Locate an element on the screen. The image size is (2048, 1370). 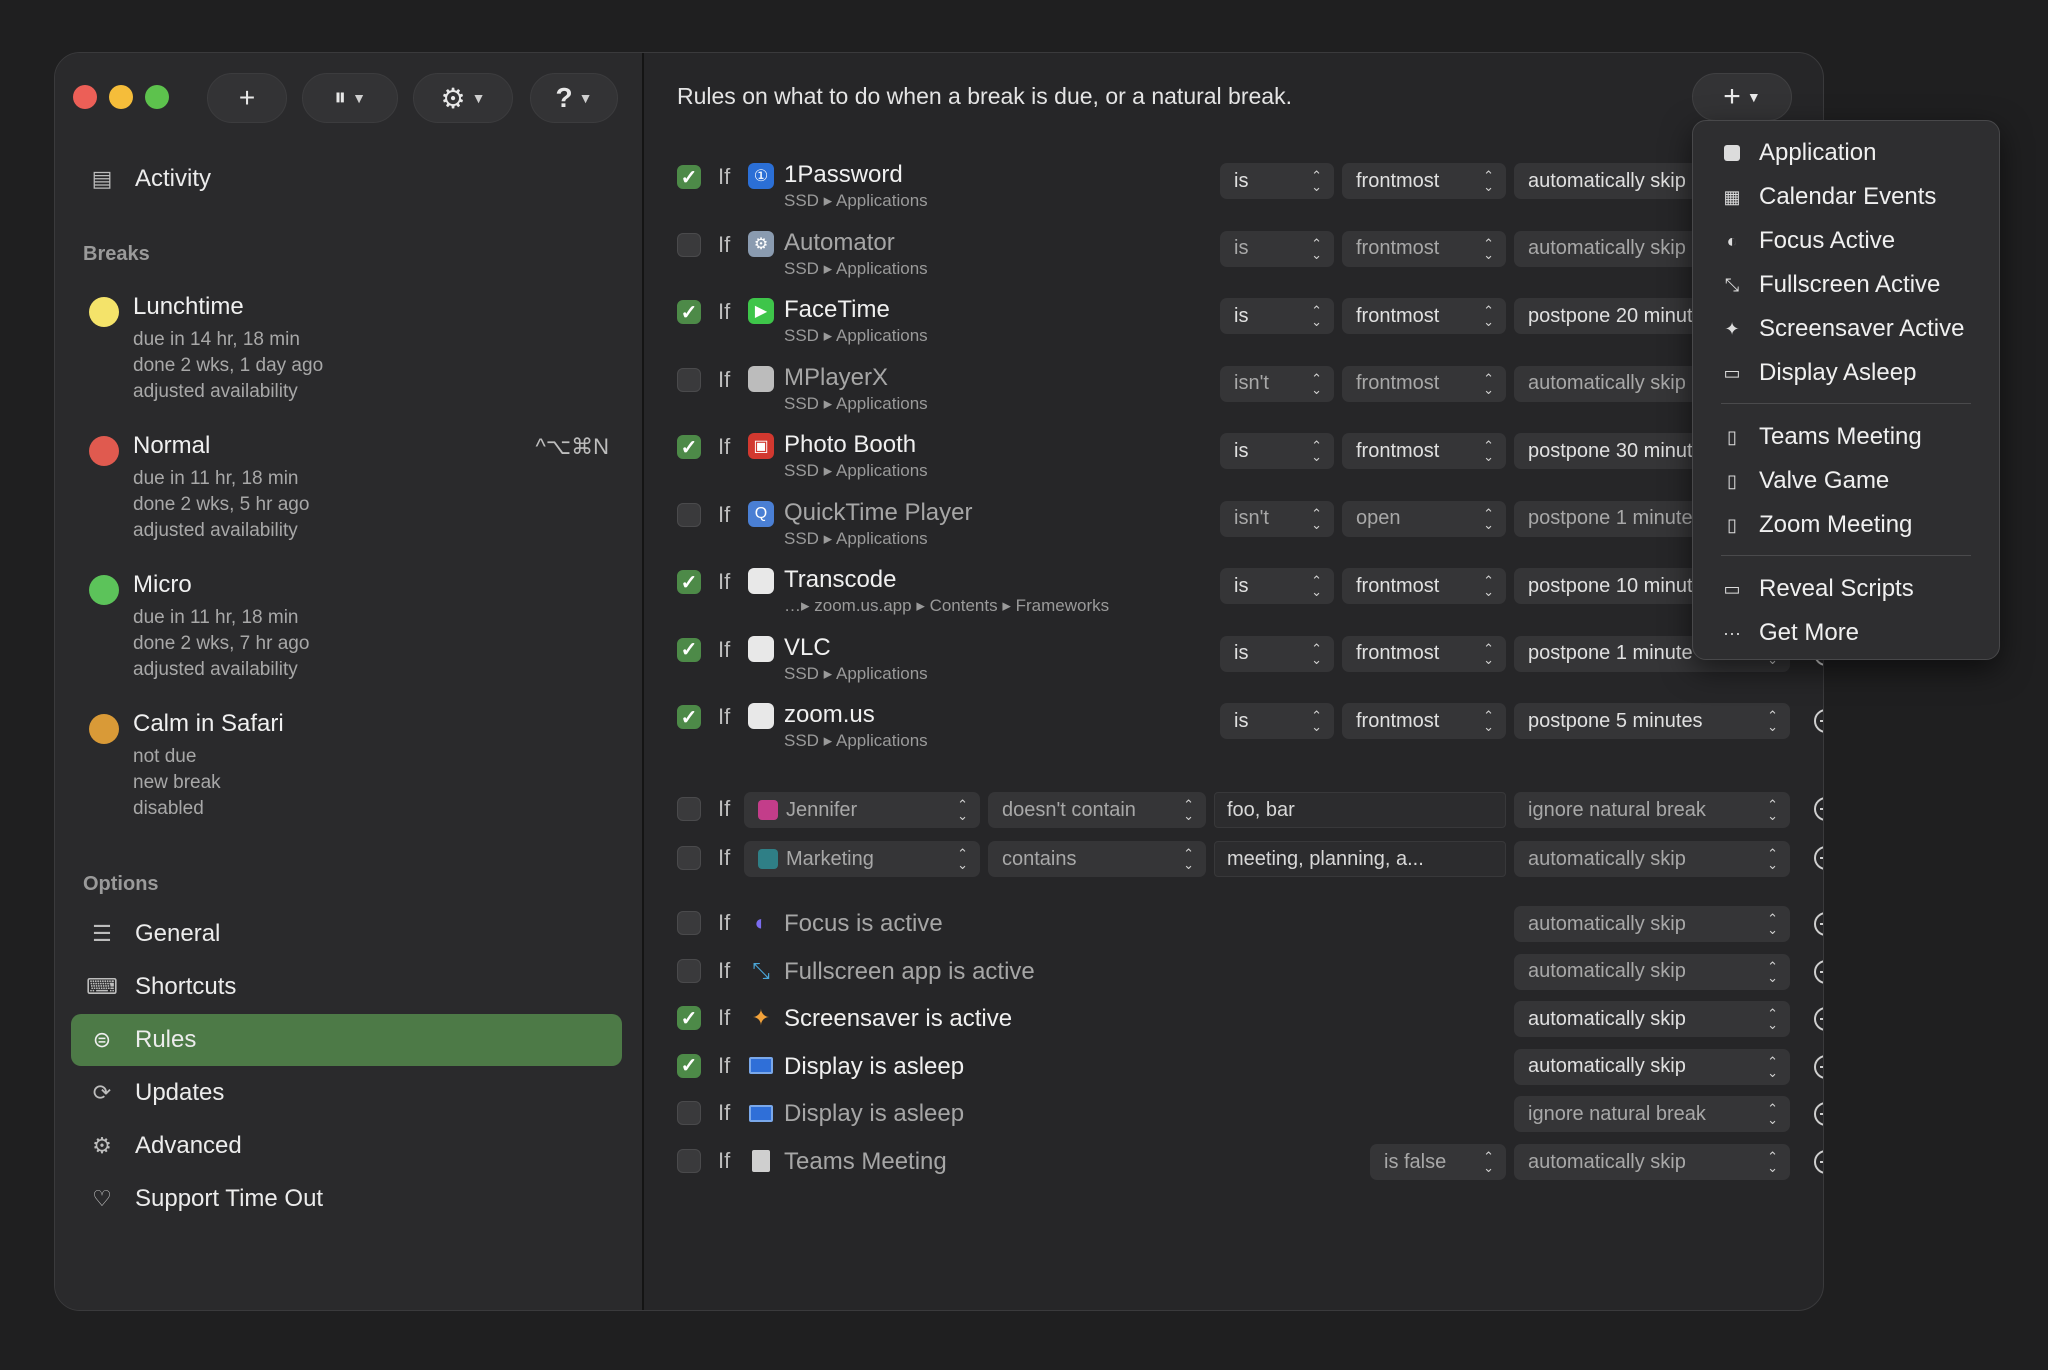
gears-icon: ⚙ is located at coordinates (102, 1145).